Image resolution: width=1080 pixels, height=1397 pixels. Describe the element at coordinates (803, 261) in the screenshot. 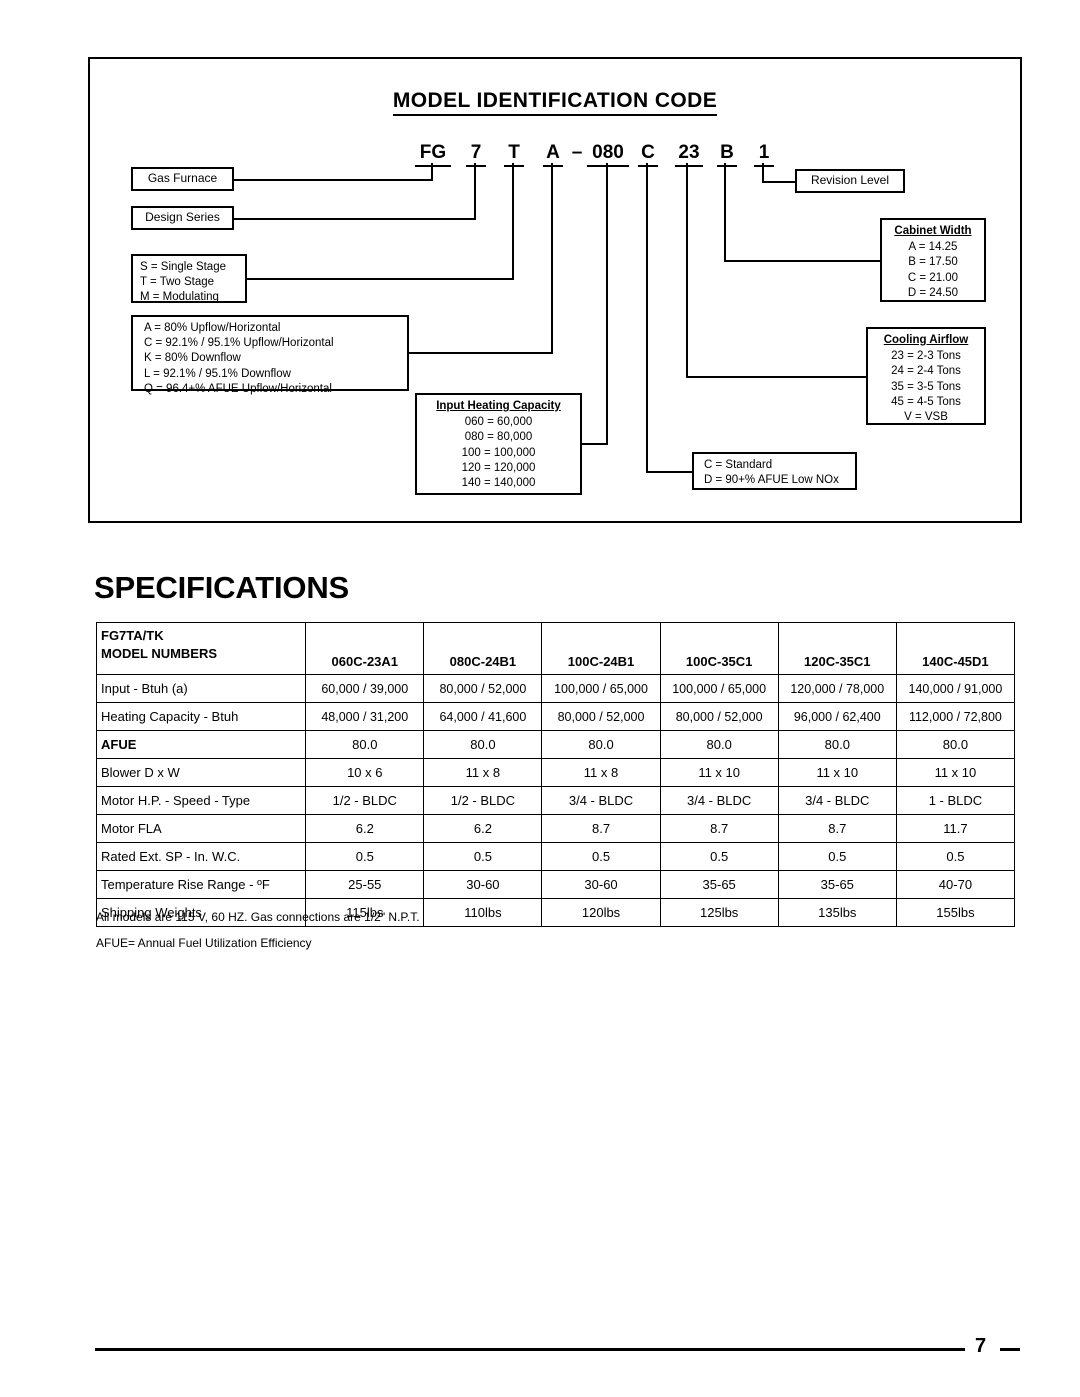

I see `leader-b-horizontal` at that location.